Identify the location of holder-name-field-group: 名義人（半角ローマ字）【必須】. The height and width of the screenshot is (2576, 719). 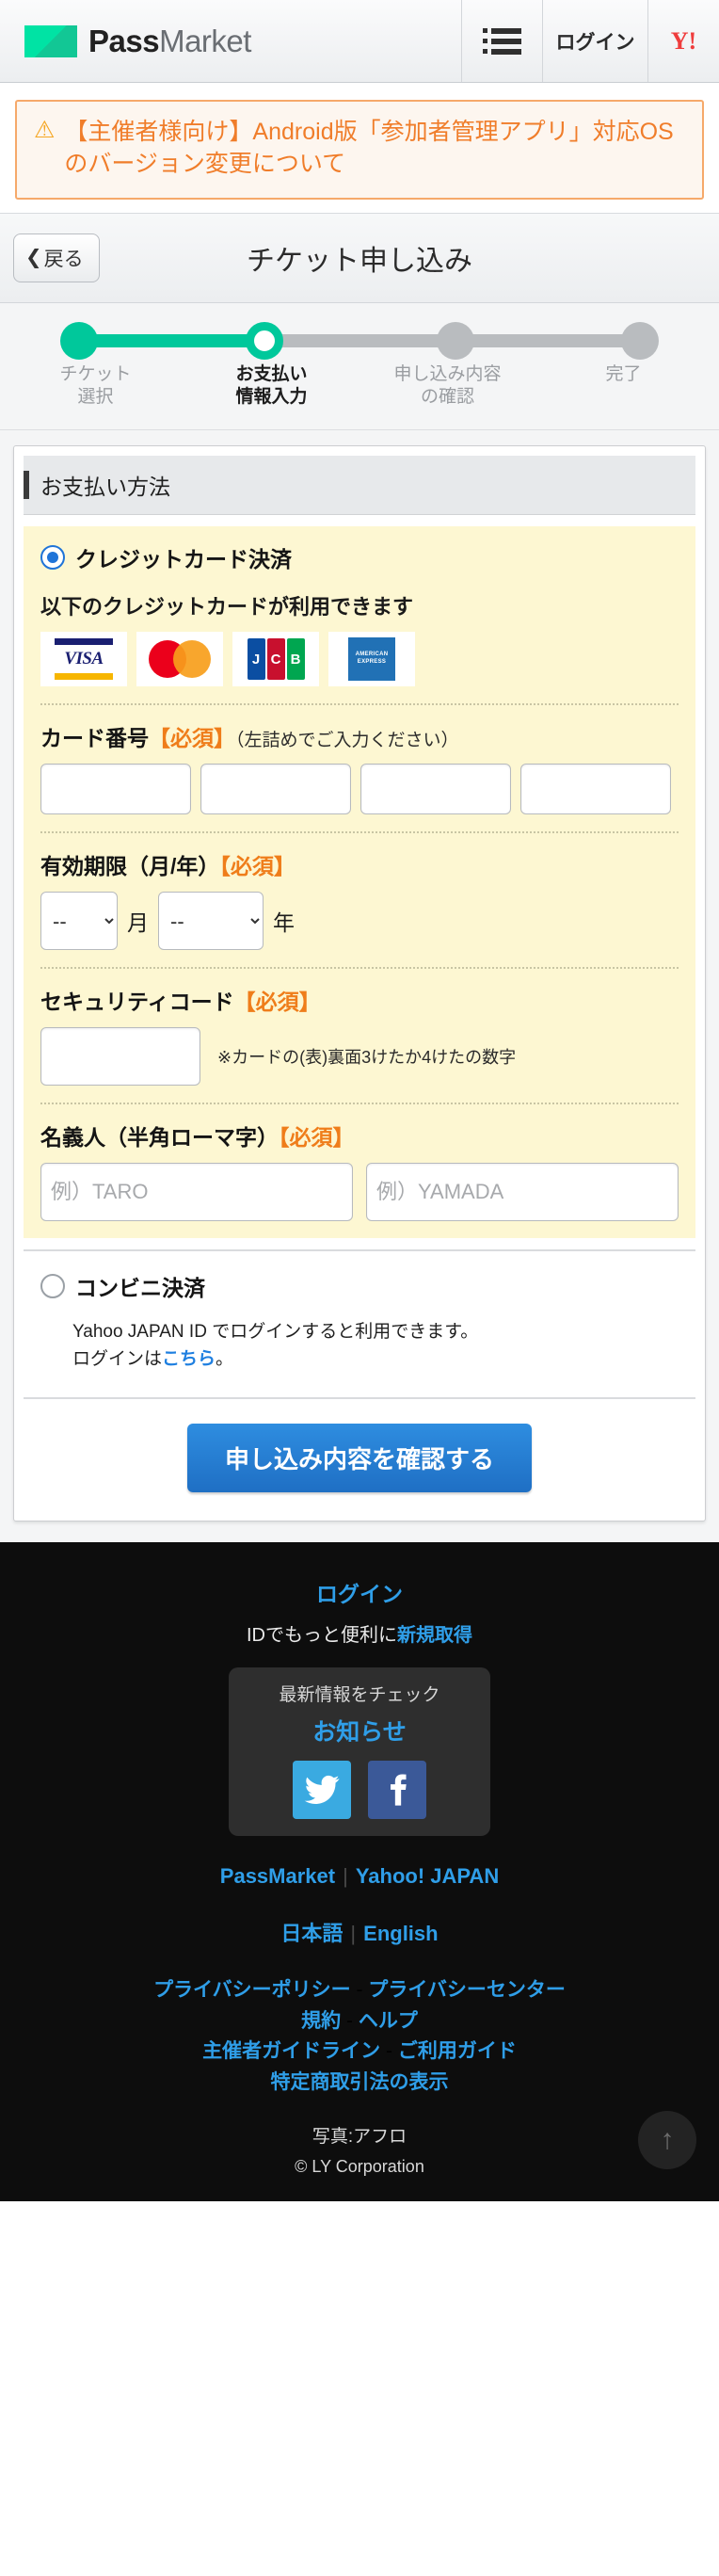
(359, 1171).